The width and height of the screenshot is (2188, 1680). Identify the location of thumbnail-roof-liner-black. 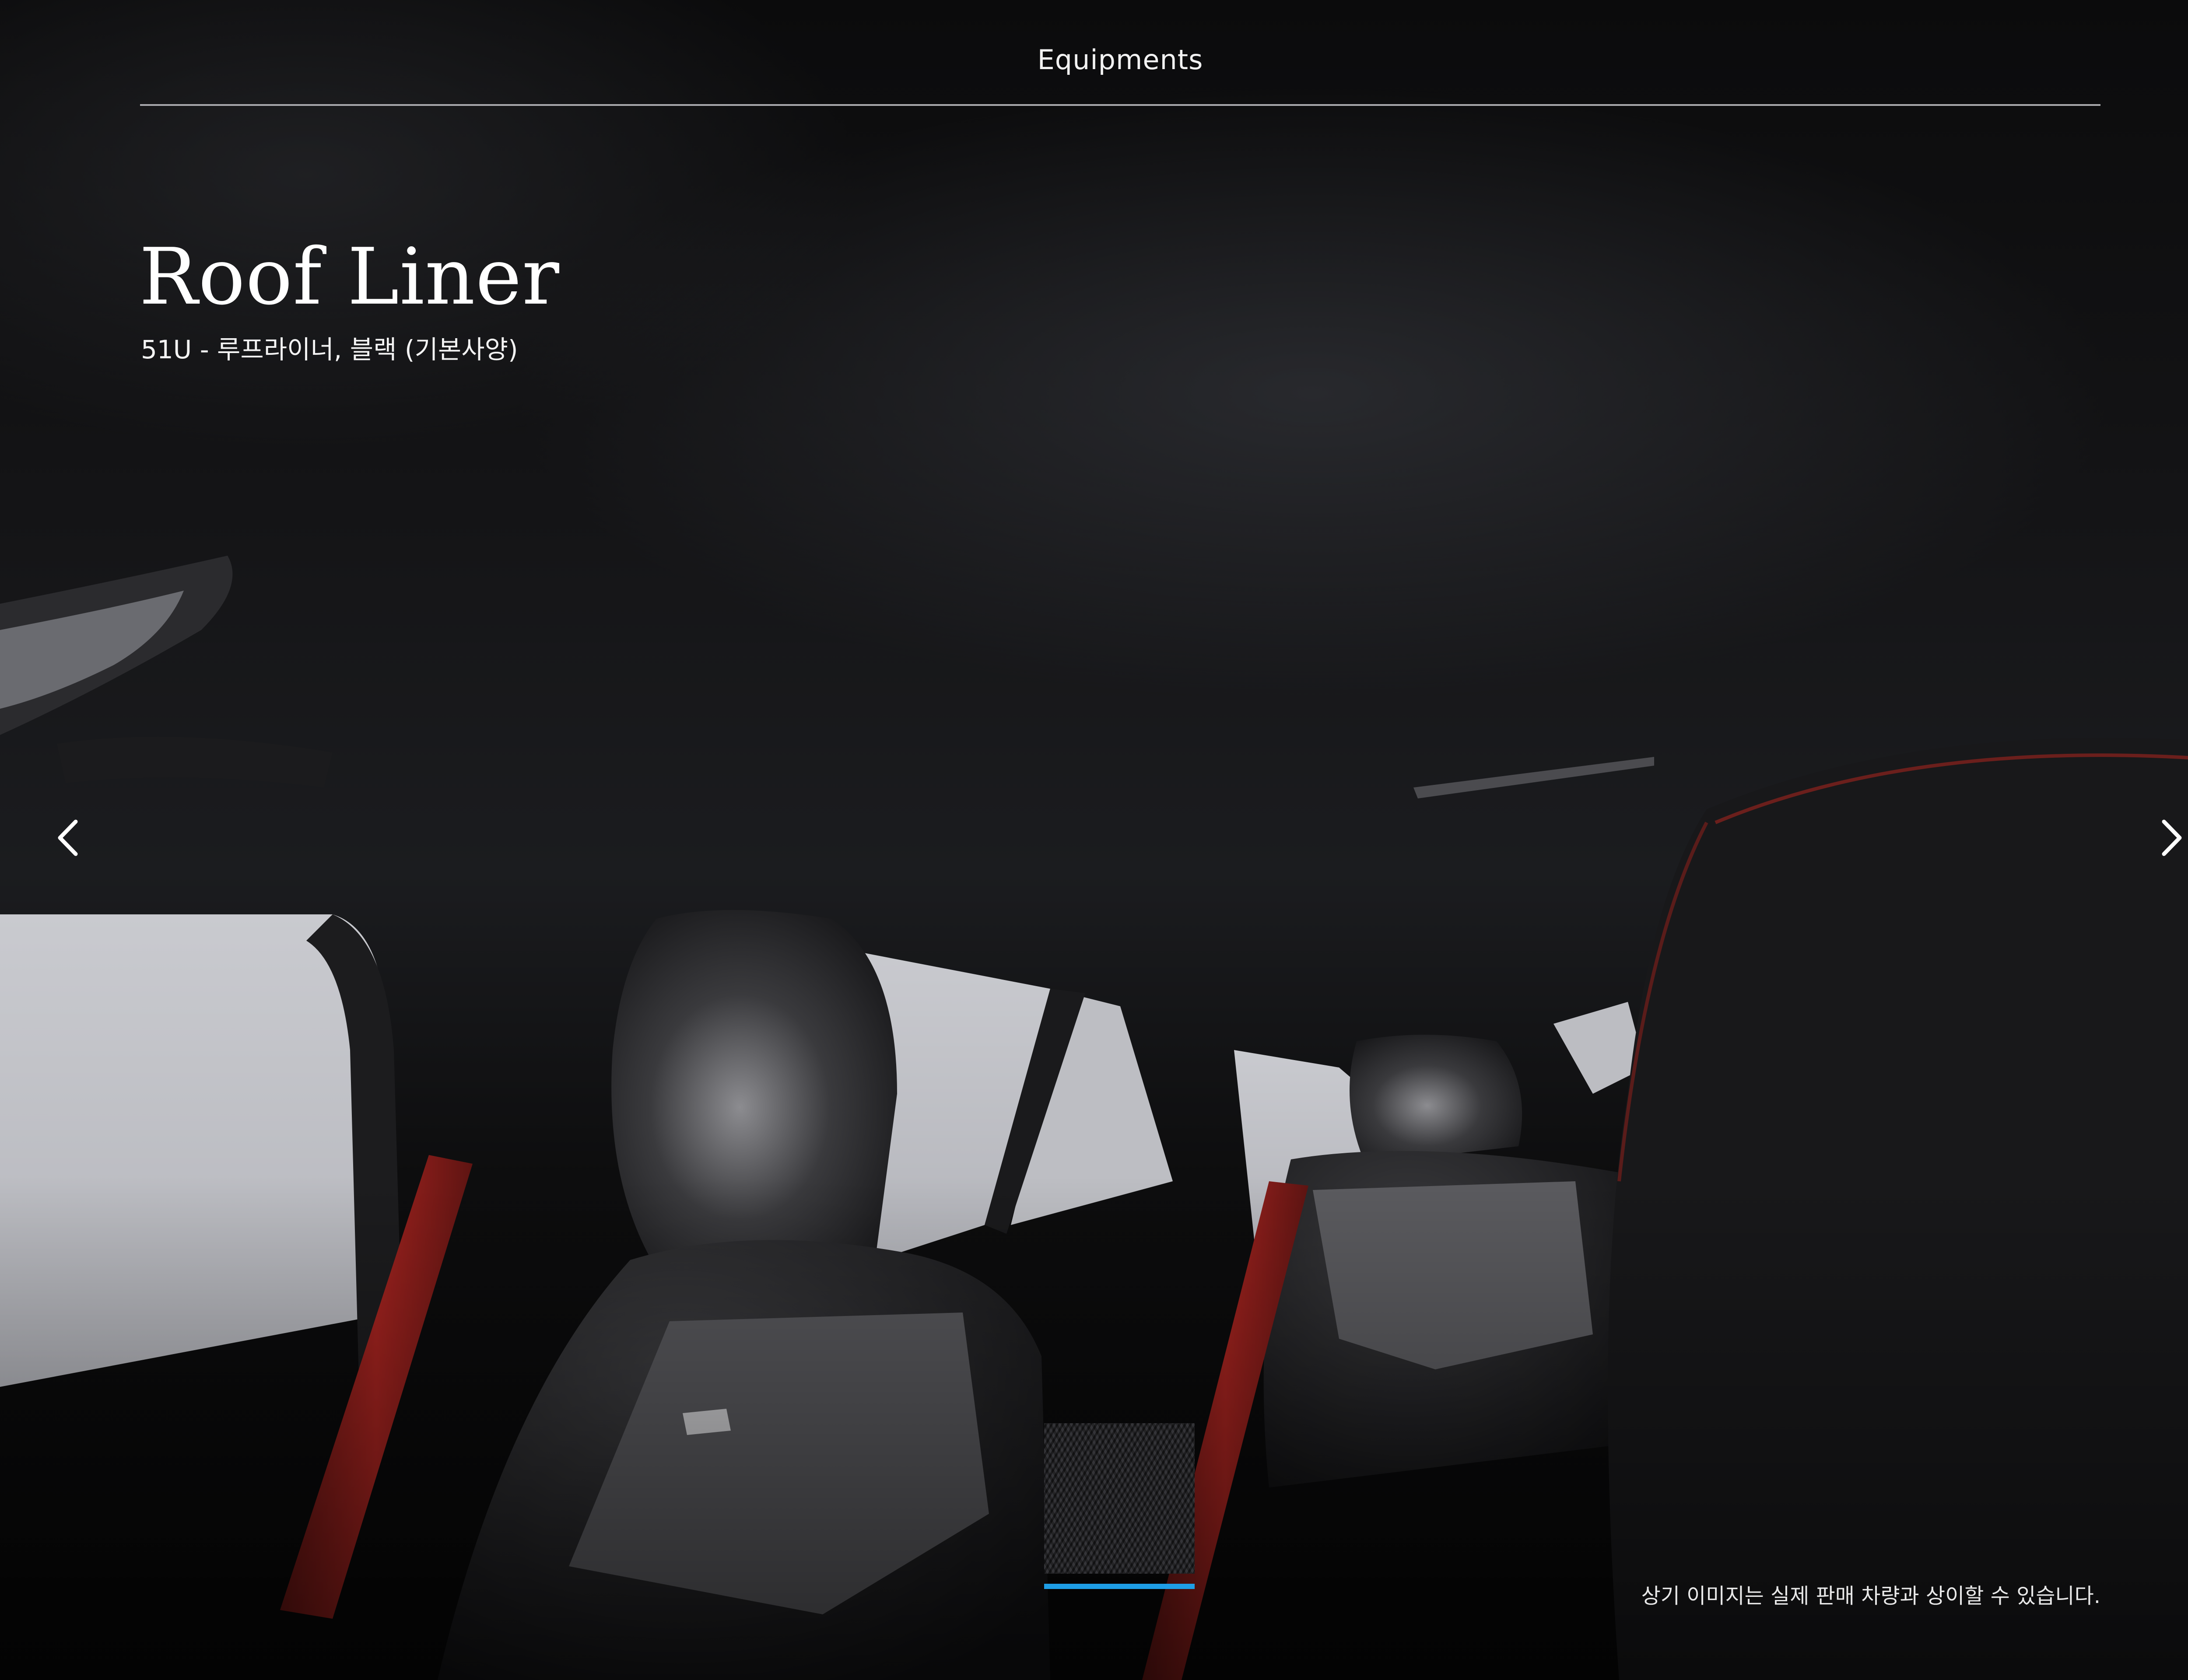
(1120, 1498).